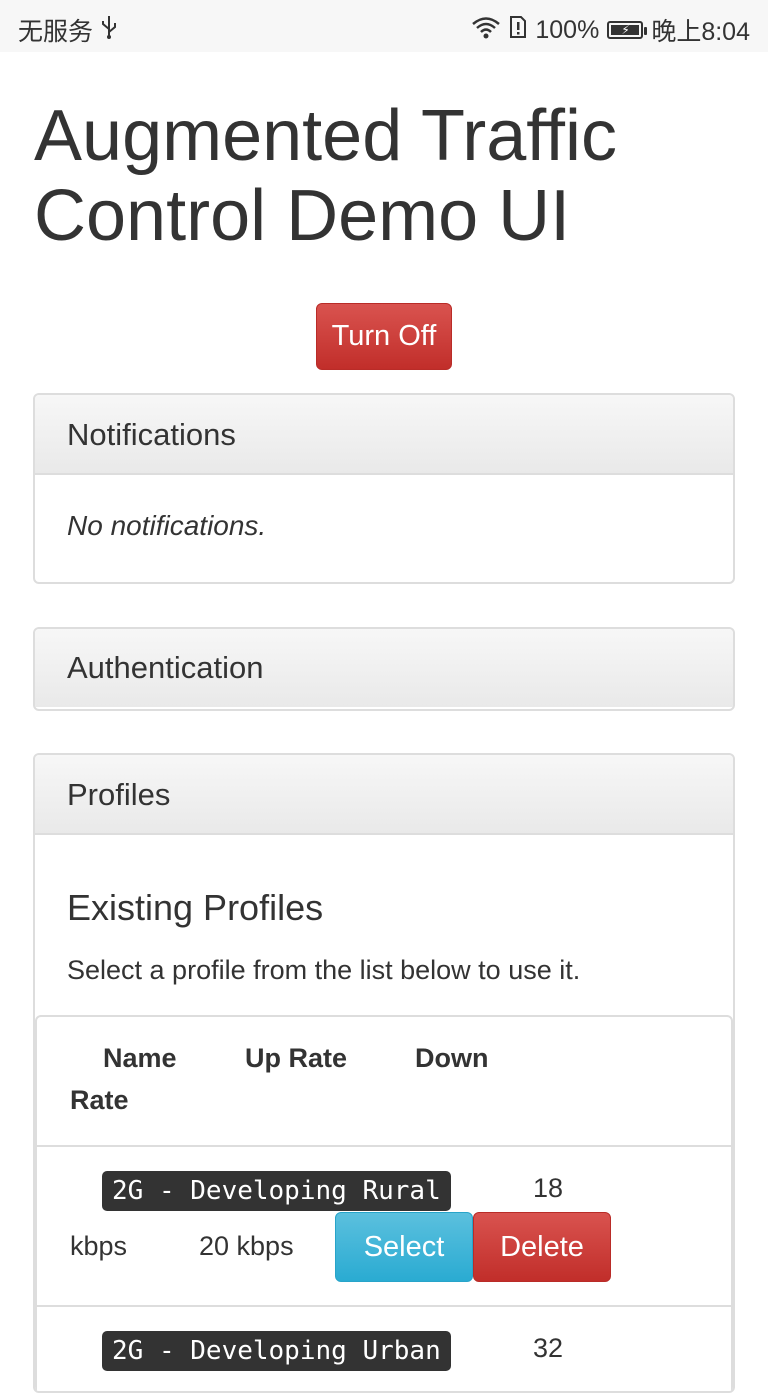 The width and height of the screenshot is (768, 1393). What do you see at coordinates (99, 1100) in the screenshot?
I see `column-header-rate: Rate` at bounding box center [99, 1100].